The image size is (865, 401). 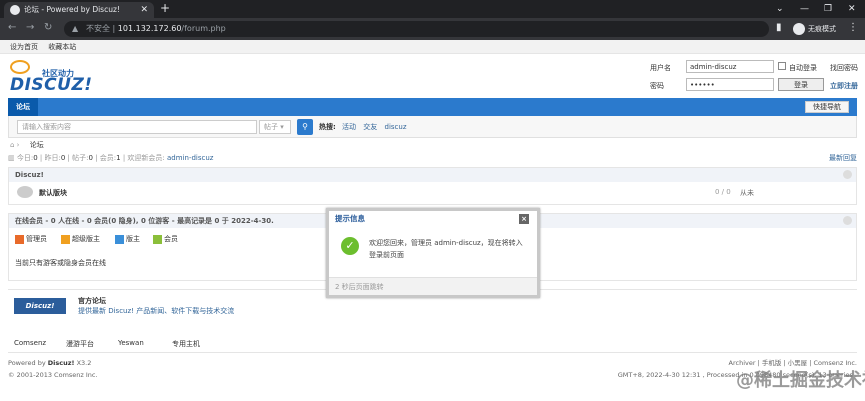 What do you see at coordinates (90, 158) in the screenshot?
I see `stat-posts: 0` at bounding box center [90, 158].